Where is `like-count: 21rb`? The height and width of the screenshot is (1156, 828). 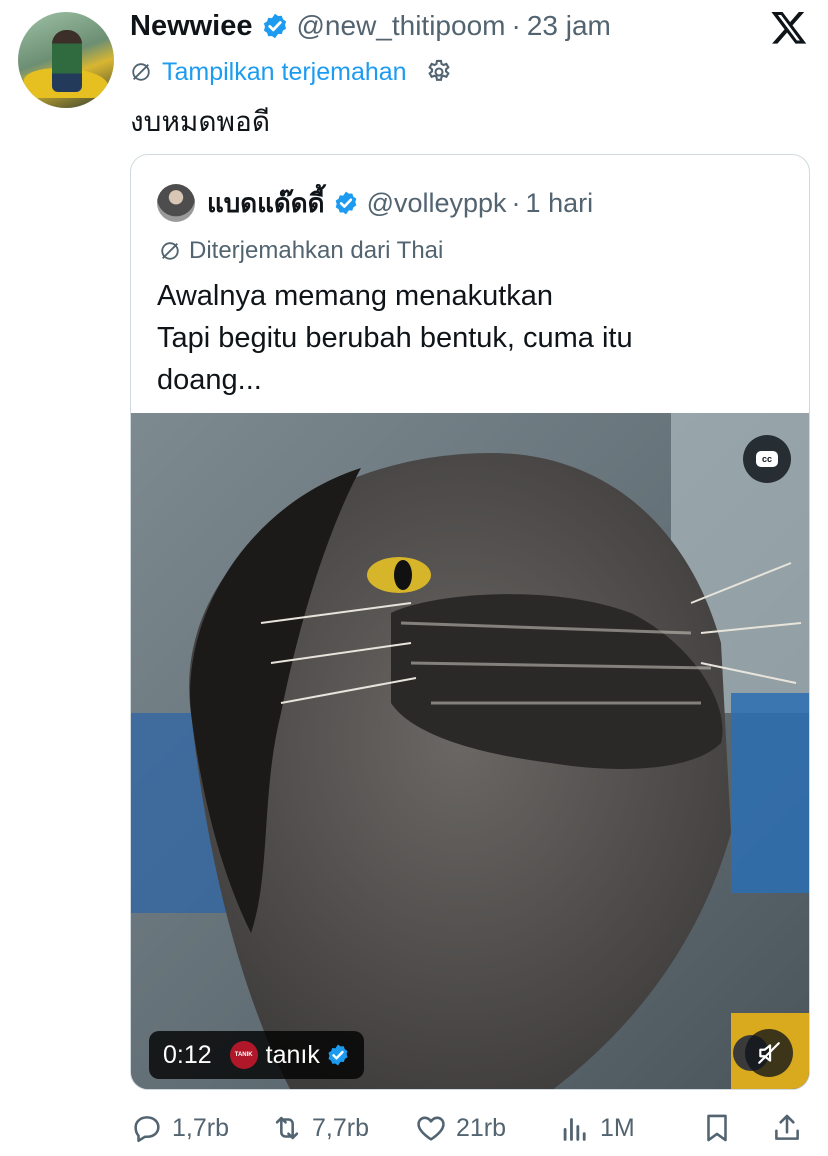 like-count: 21rb is located at coordinates (481, 1127).